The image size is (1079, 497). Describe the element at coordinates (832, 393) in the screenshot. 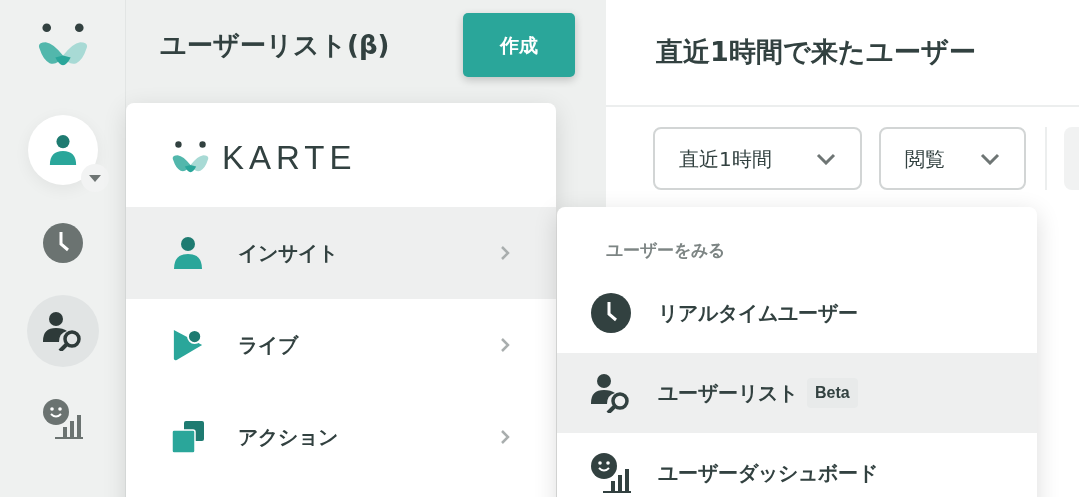

I see `beta-tag: Beta` at that location.